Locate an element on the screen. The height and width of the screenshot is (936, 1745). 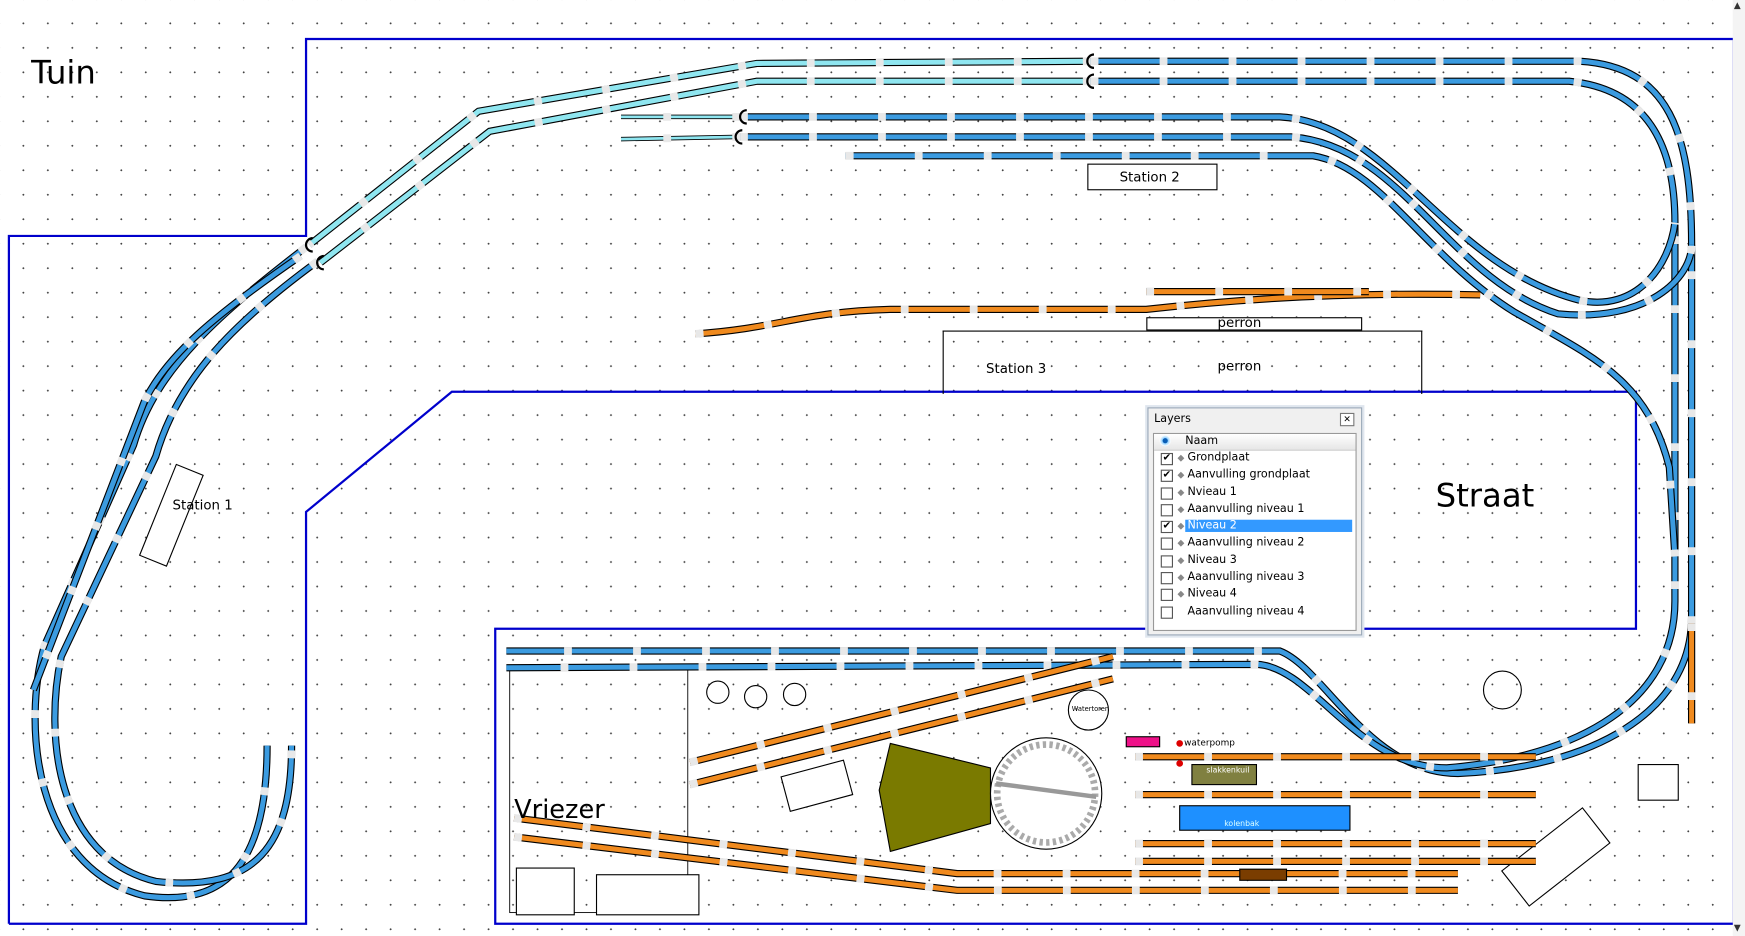
watertoren-label: Watertoren is located at coordinates (1090, 709).